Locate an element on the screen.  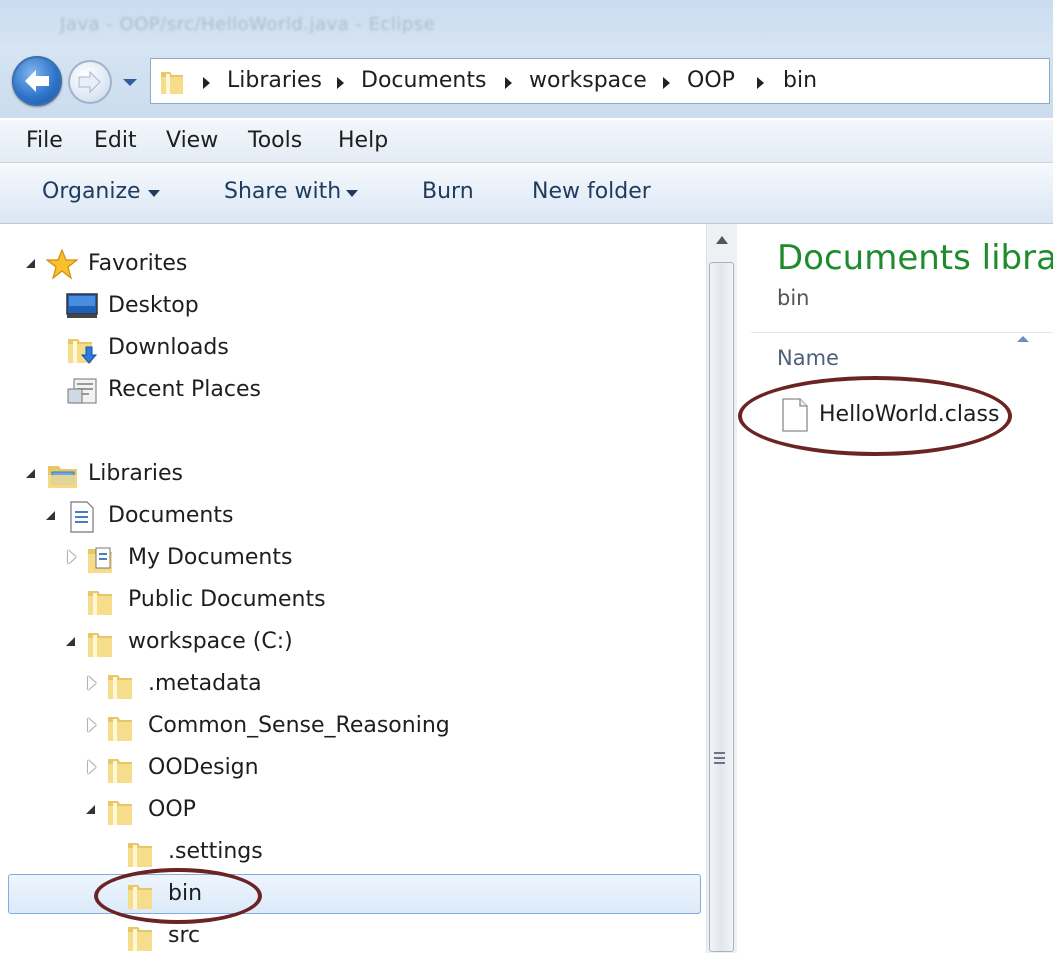
column-header-name: Name is located at coordinates (808, 358).